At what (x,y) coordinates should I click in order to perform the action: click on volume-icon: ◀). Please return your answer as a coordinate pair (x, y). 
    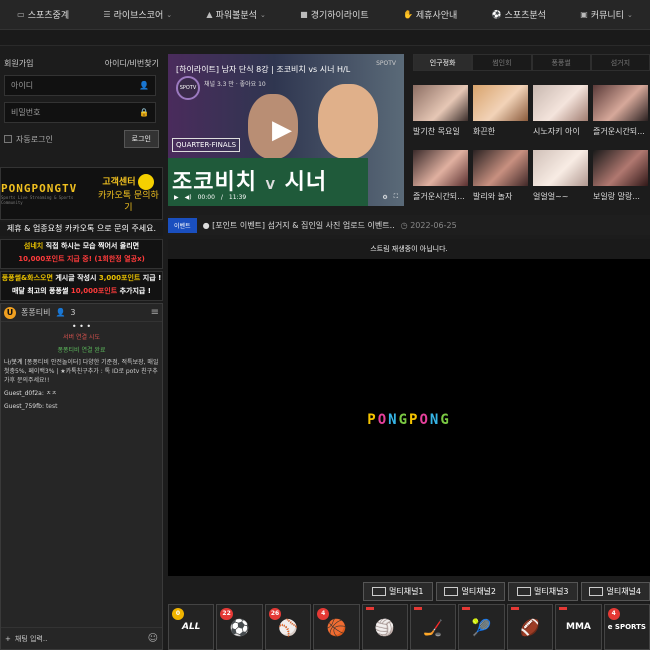
    Looking at the image, I should click on (188, 197).